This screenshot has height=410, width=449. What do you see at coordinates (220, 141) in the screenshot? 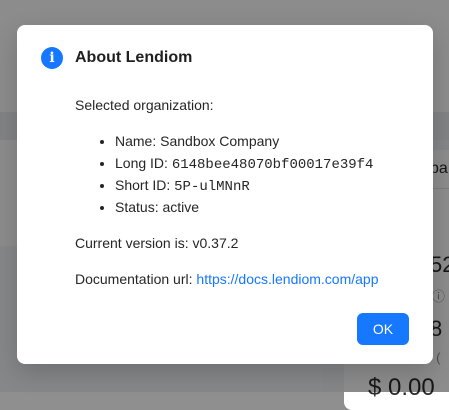
I see `detail-value: Sandbox Company` at bounding box center [220, 141].